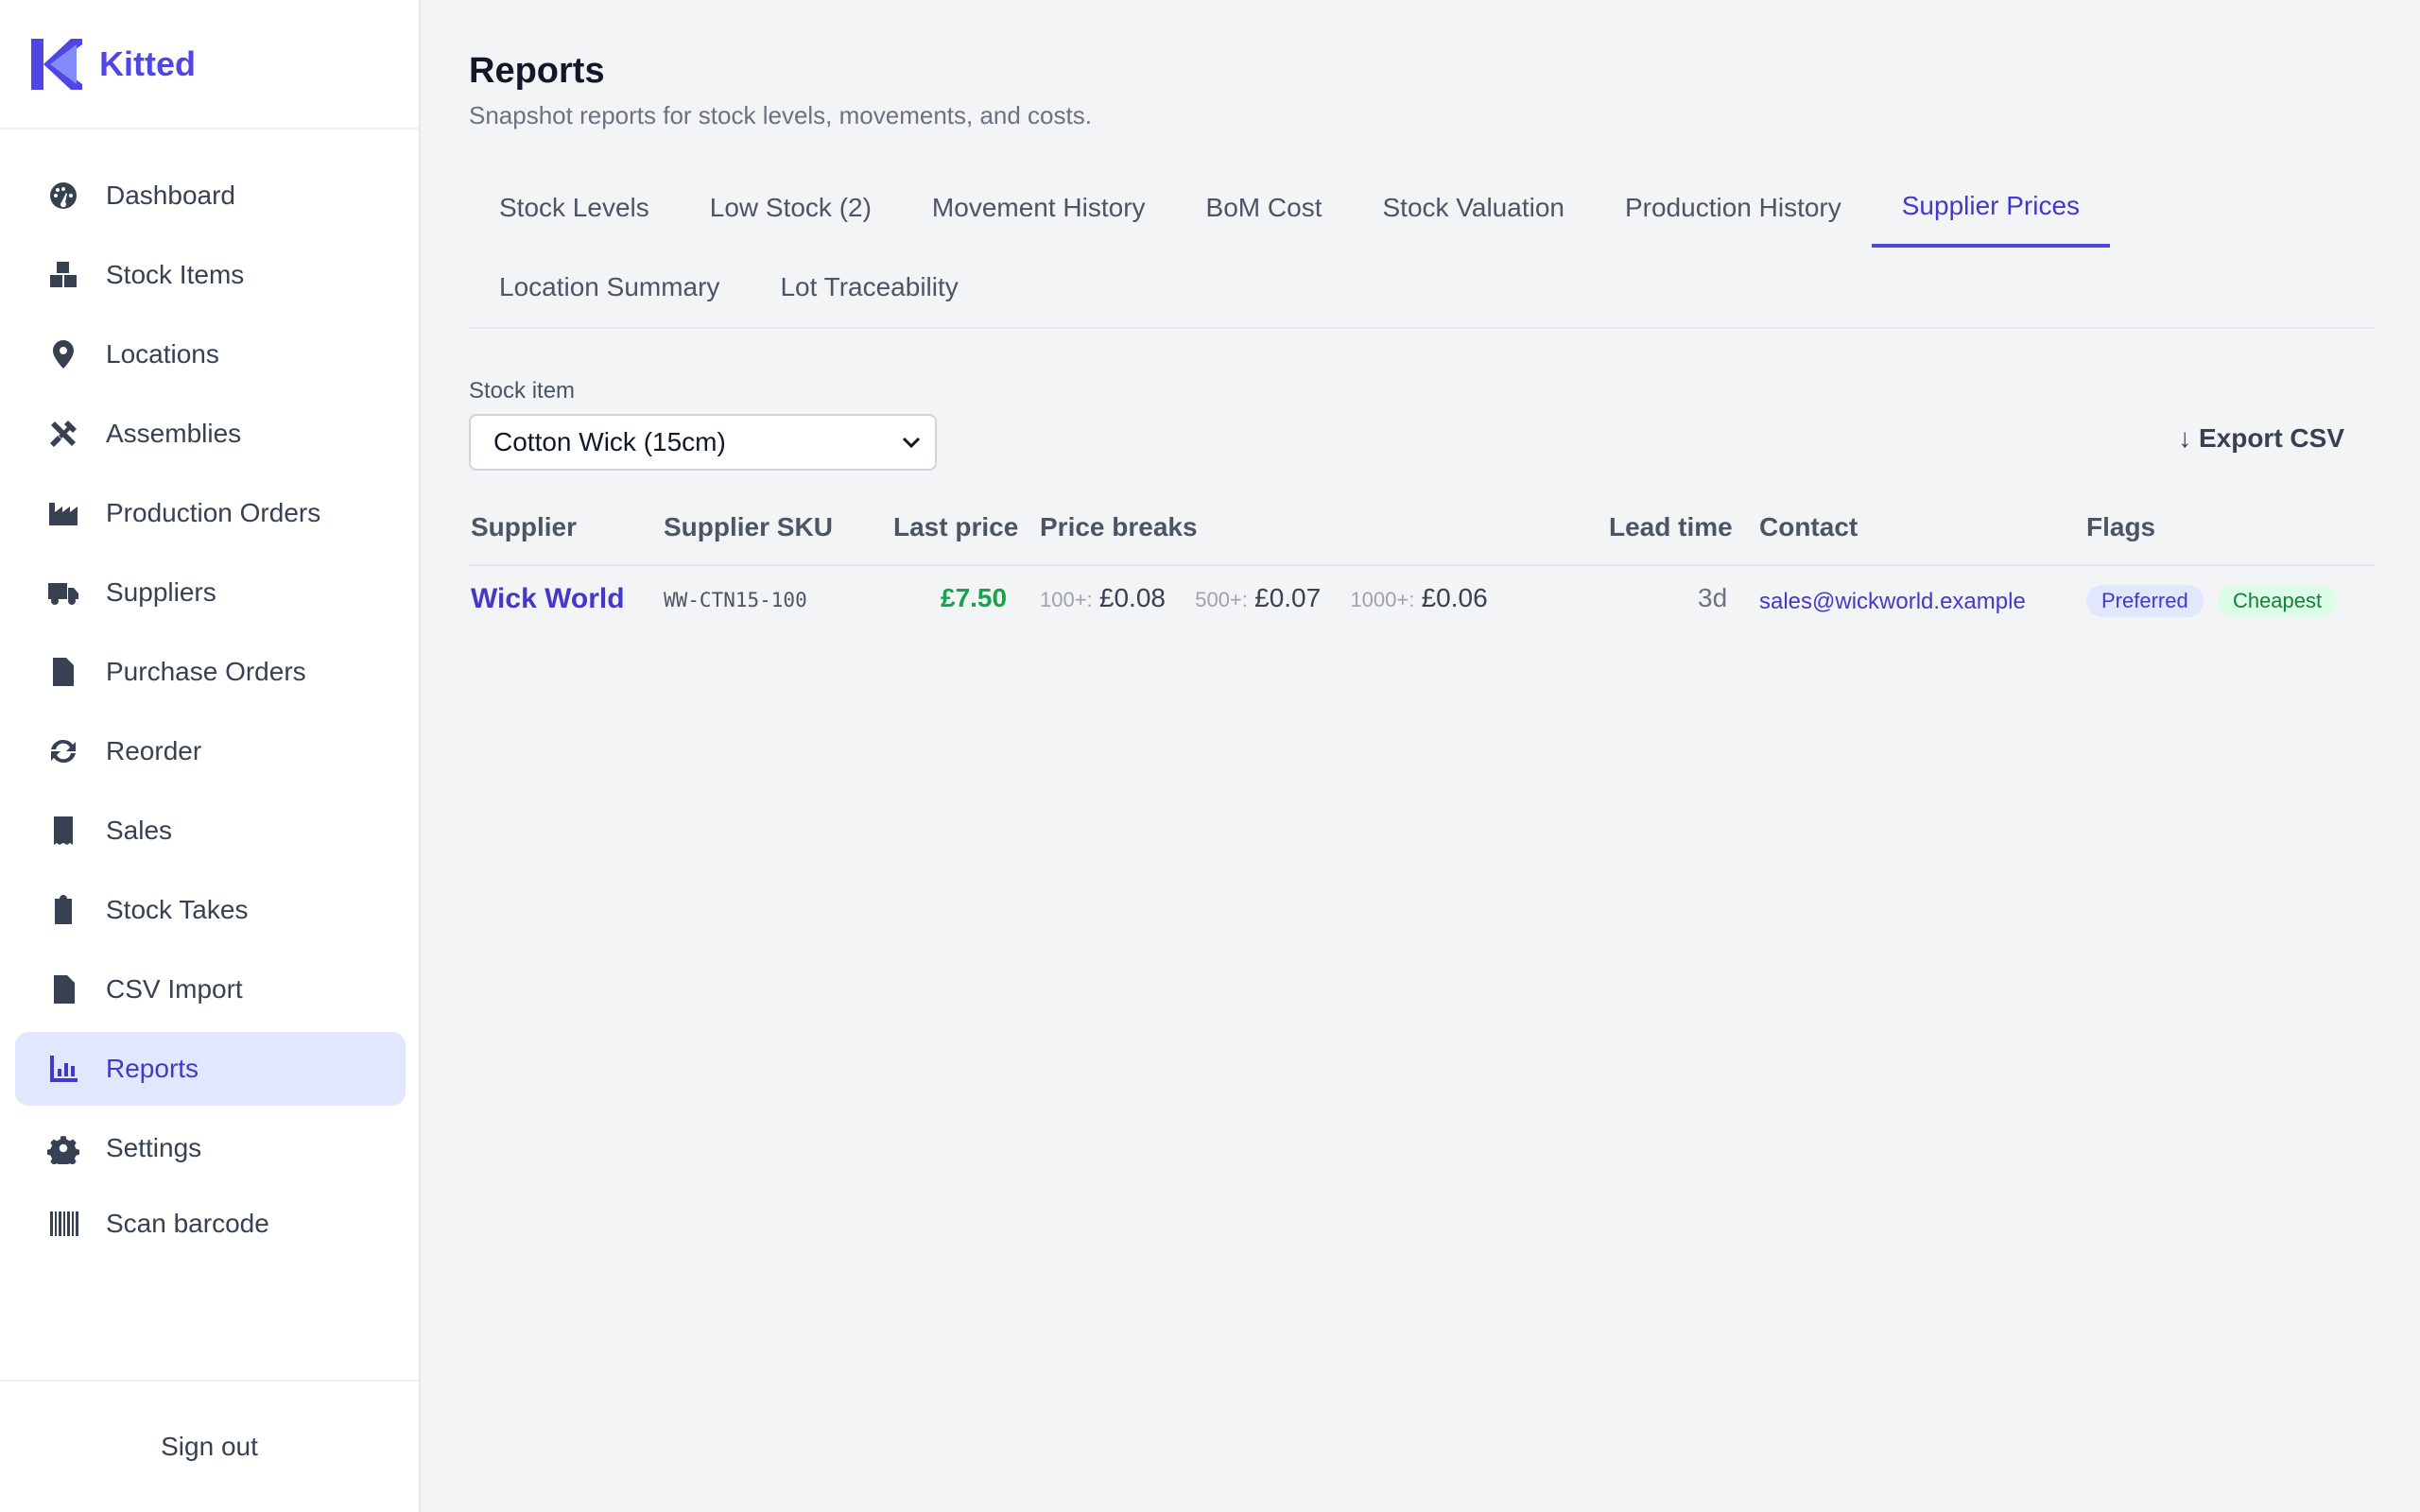 This screenshot has height=1512, width=2420. I want to click on sidebar-item-label: Purchase Orders, so click(206, 671).